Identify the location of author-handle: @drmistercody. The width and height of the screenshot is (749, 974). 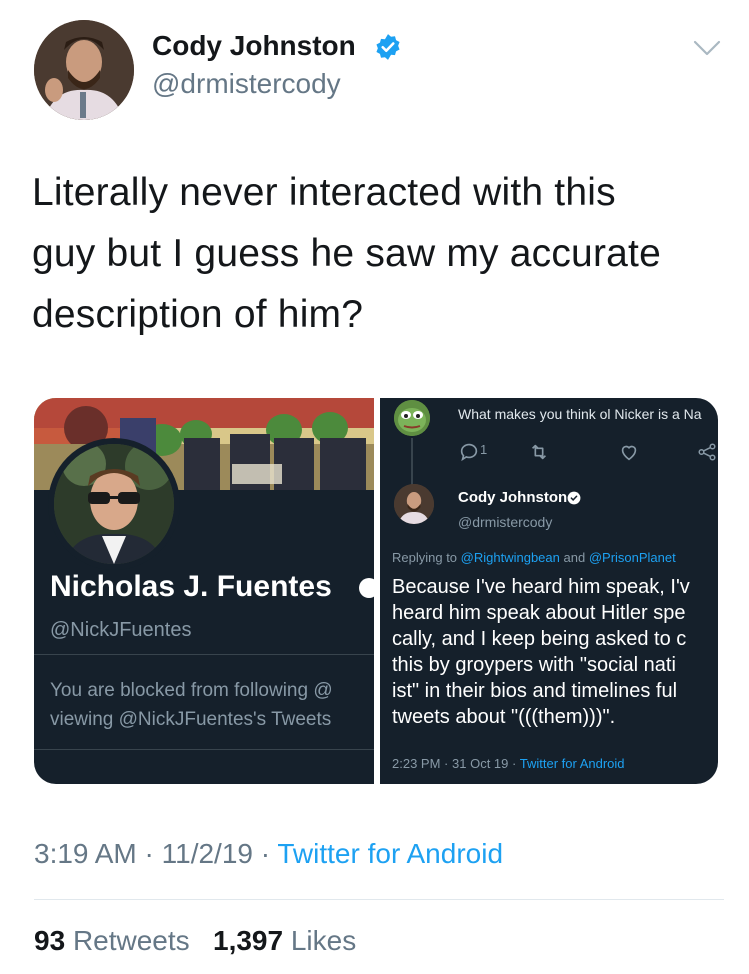
(246, 84).